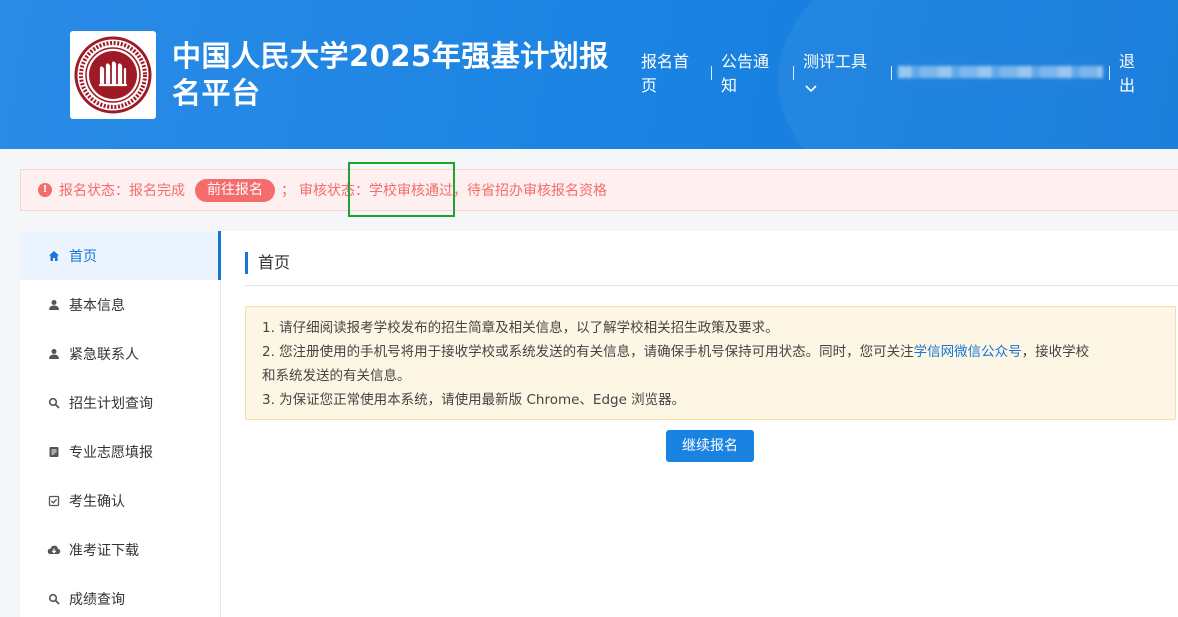 This screenshot has height=617, width=1178. I want to click on sidebar-item-admission-ticket: 准考证下载, so click(120, 549).